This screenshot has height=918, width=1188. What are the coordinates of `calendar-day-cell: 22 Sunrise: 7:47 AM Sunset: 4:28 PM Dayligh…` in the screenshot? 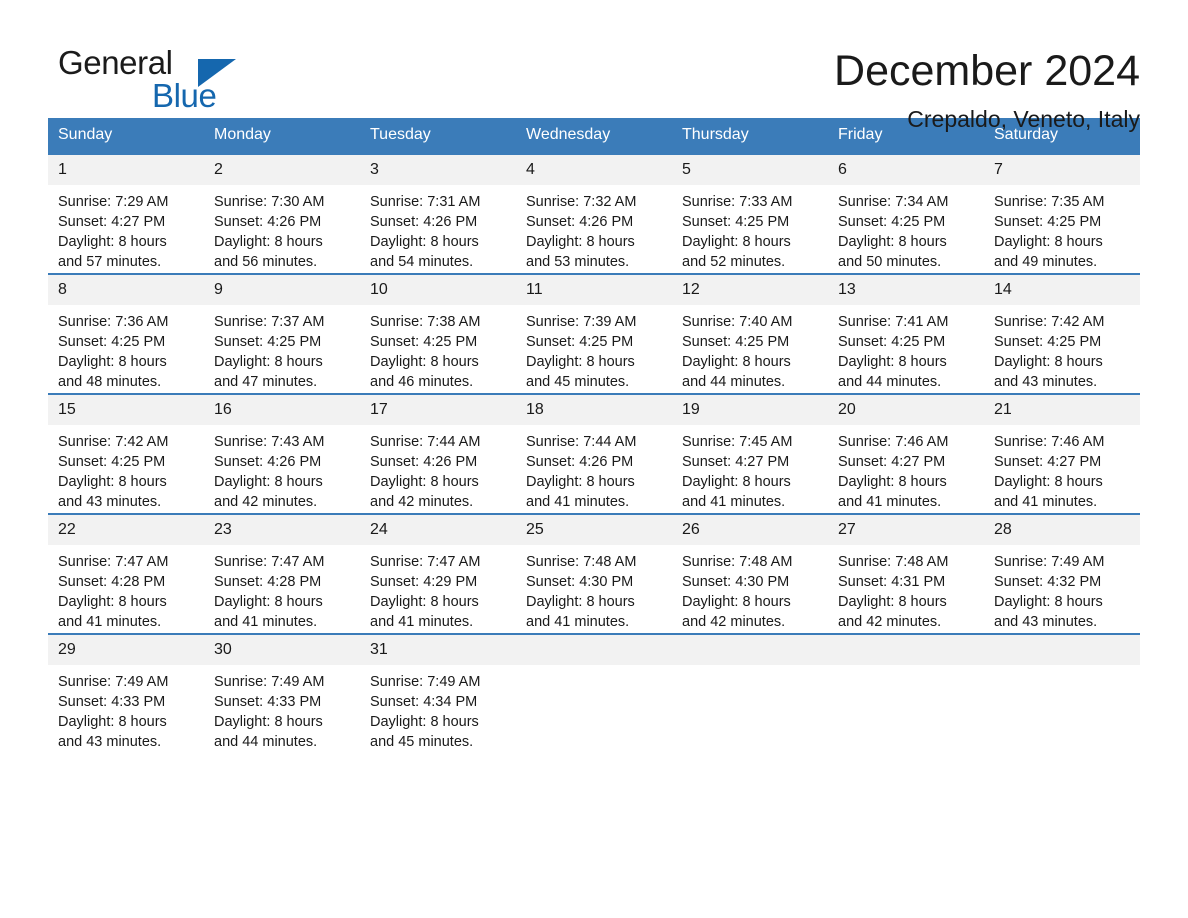 It's located at (126, 573).